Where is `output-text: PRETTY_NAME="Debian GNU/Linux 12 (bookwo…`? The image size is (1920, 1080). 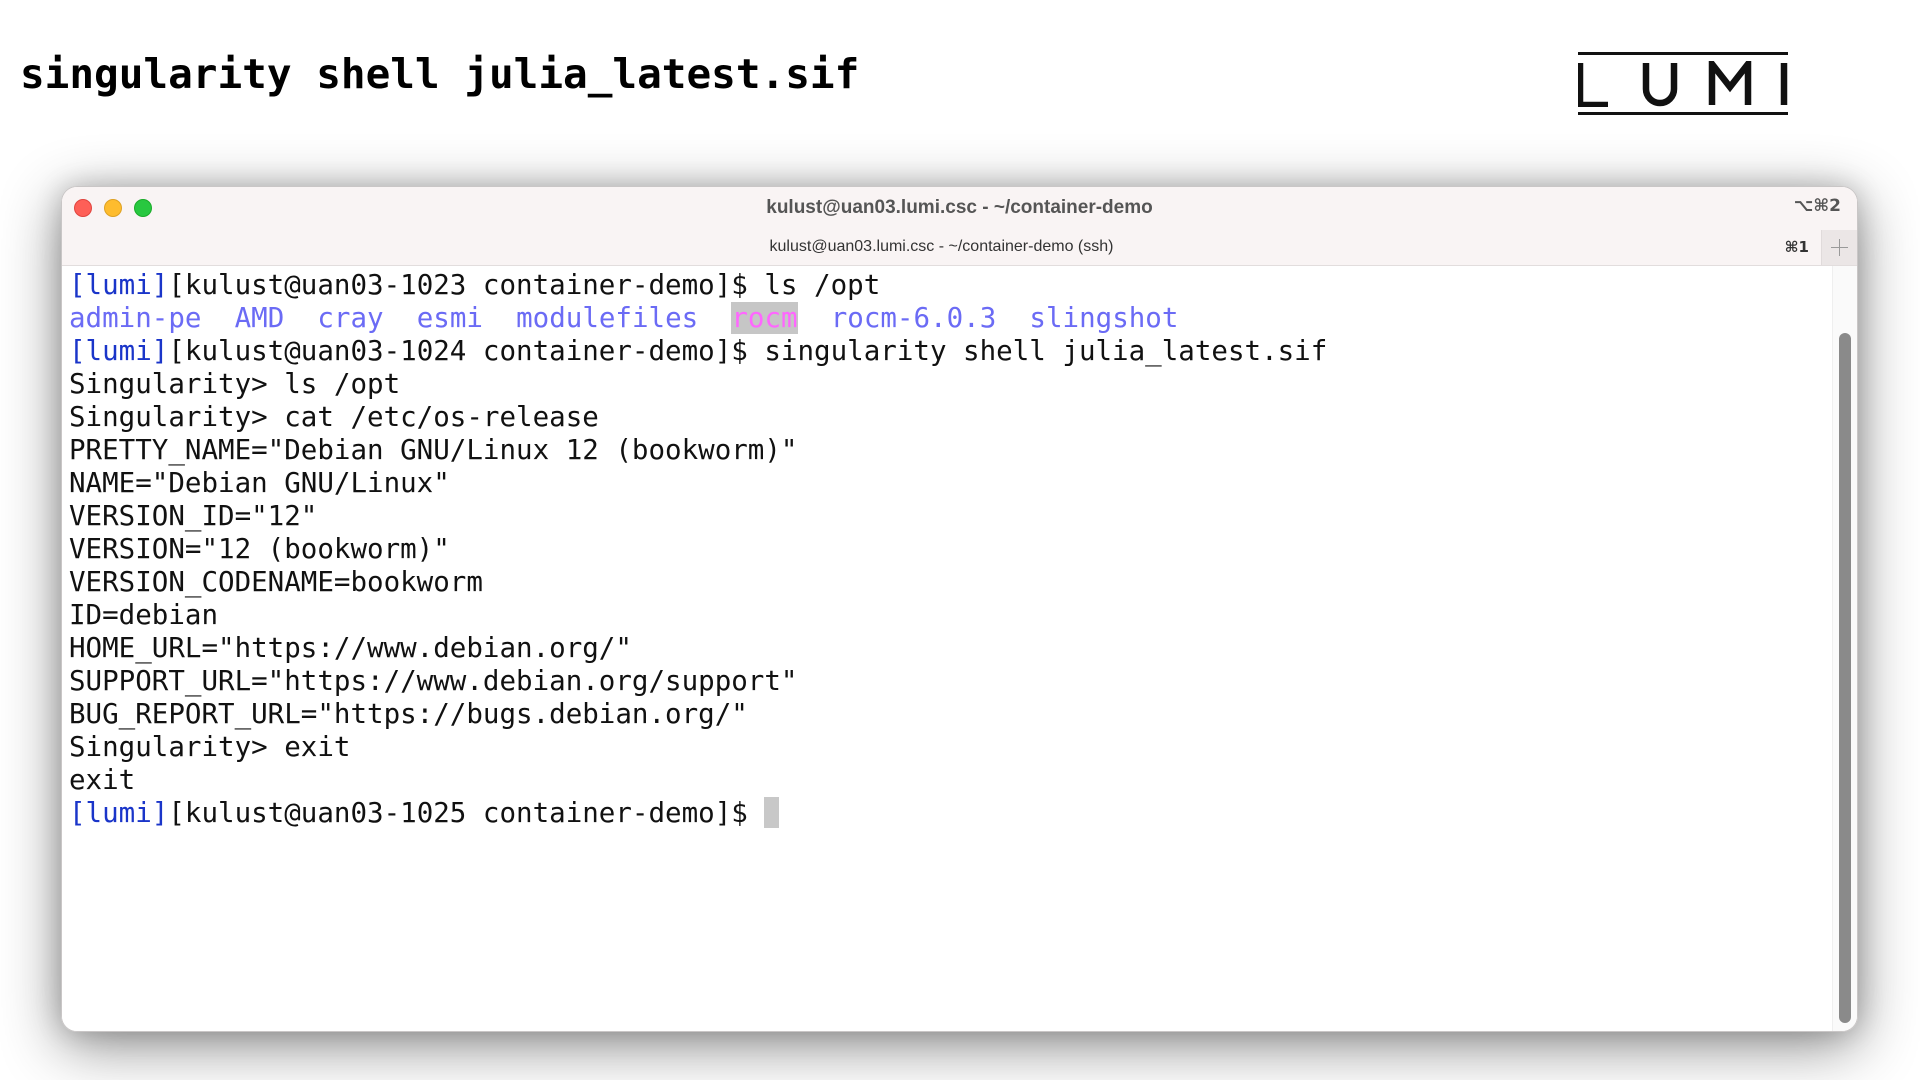 output-text: PRETTY_NAME="Debian GNU/Linux 12 (bookwo… is located at coordinates (433, 450).